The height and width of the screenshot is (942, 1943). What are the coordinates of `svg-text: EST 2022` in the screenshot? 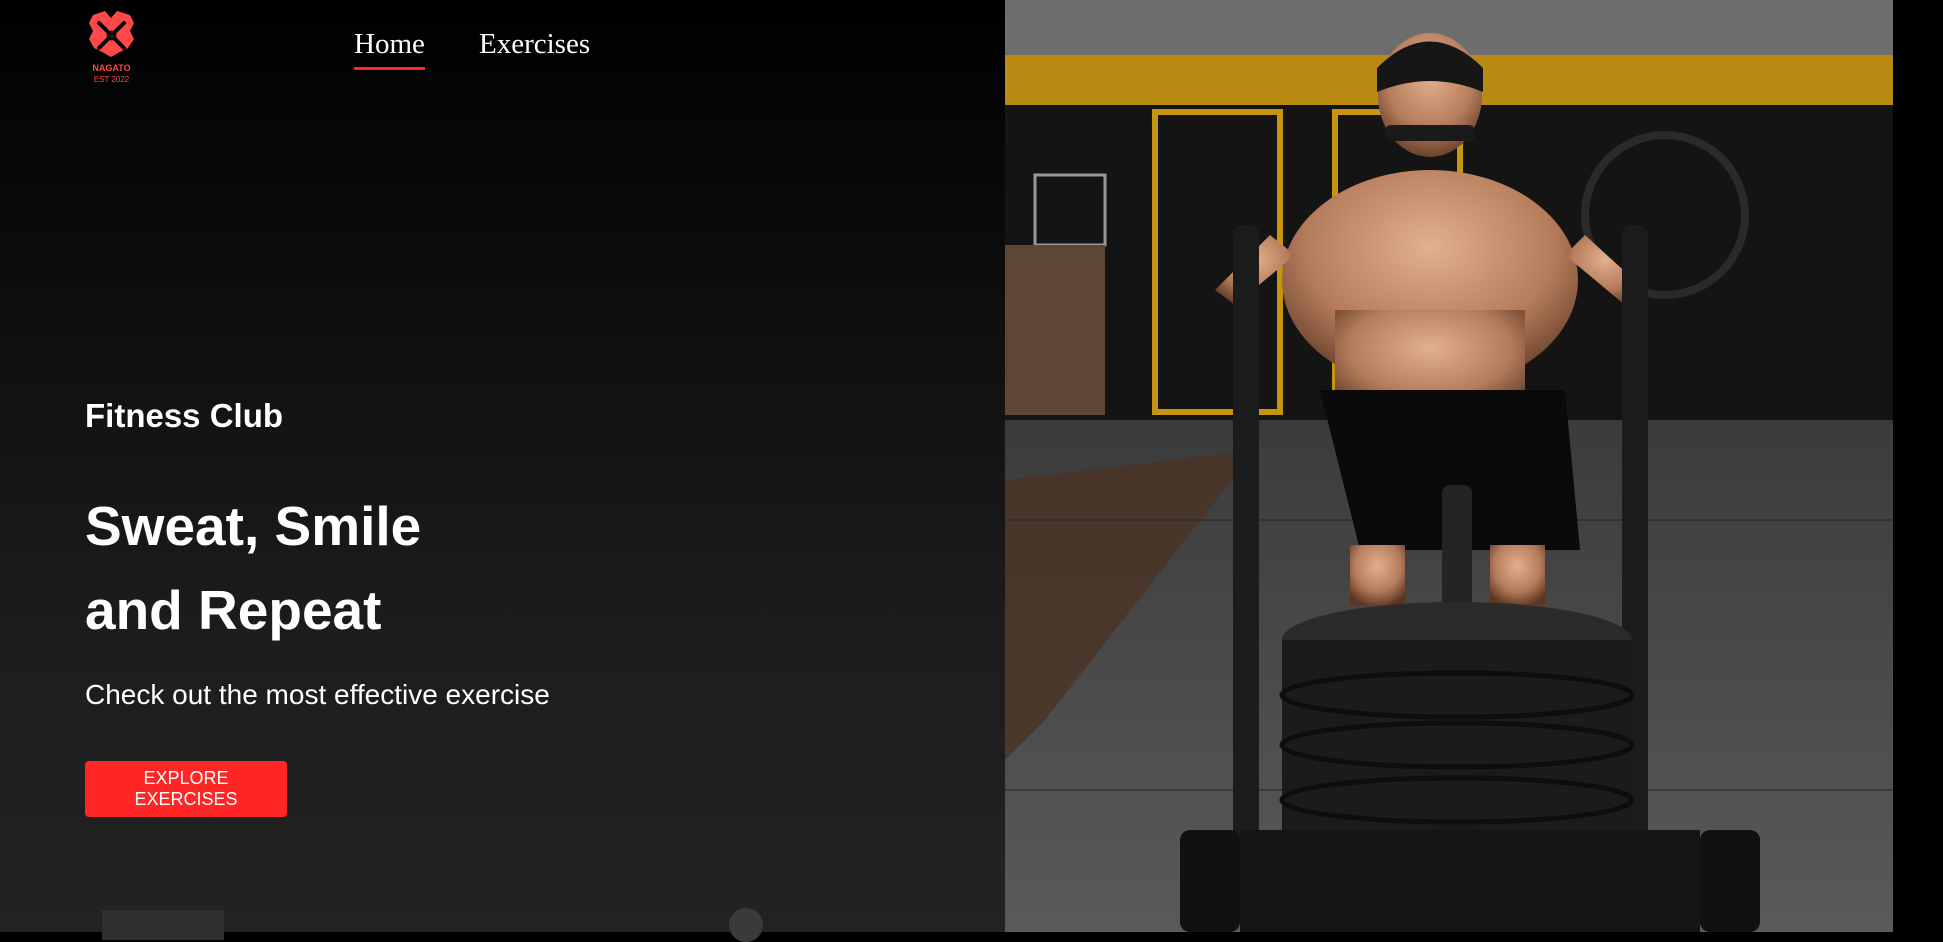 It's located at (112, 79).